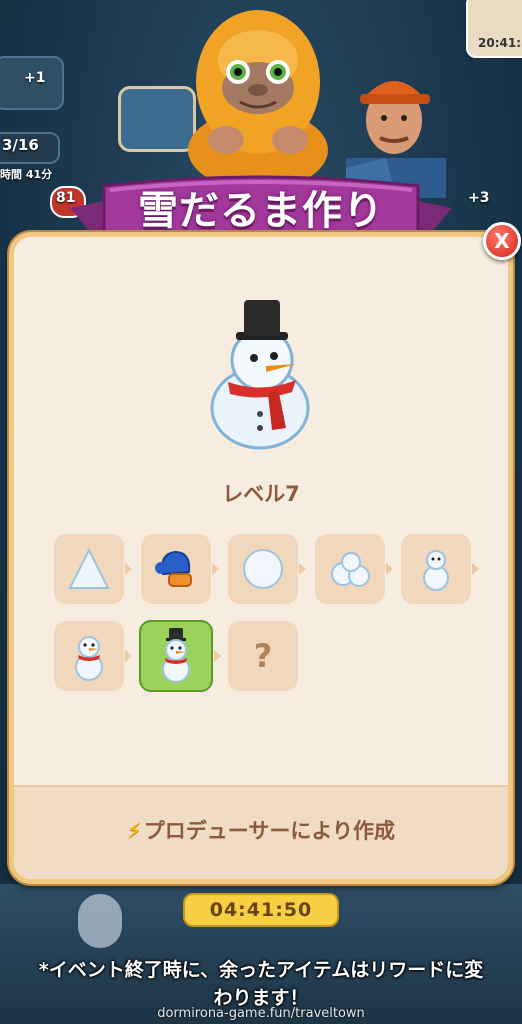 This screenshot has height=1024, width=522. Describe the element at coordinates (261, 910) in the screenshot. I see `event-timer: 04:41:50` at that location.